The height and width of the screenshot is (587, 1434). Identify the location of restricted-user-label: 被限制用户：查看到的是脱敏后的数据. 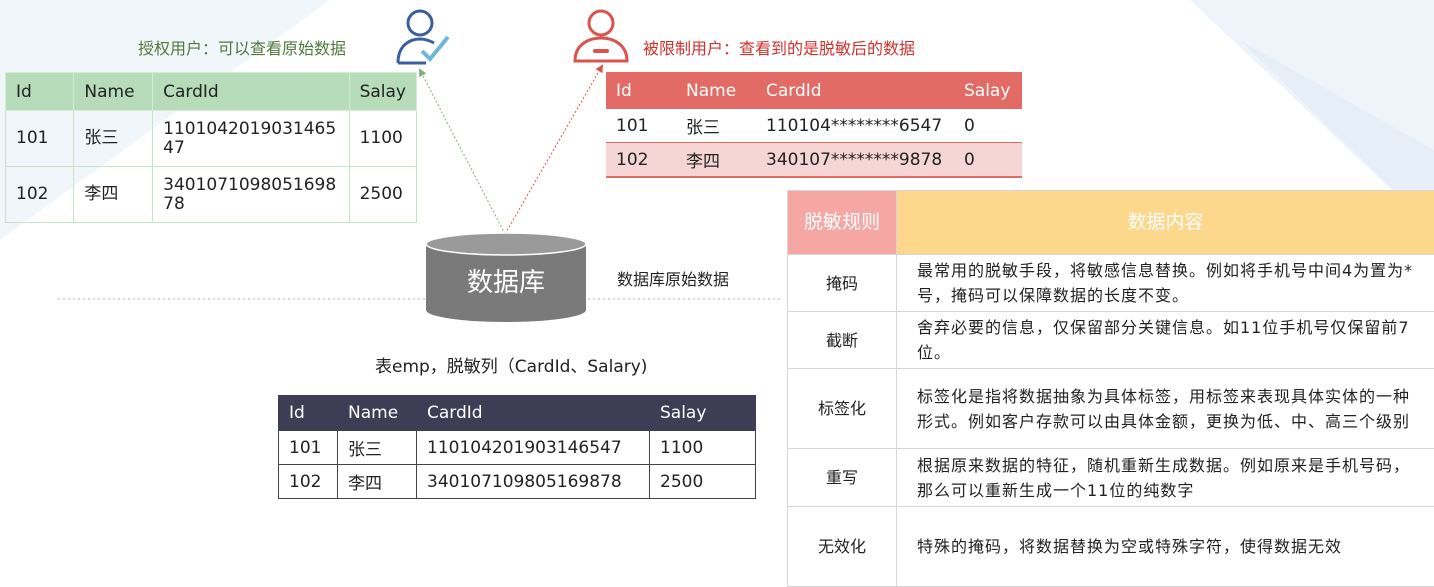
(779, 47).